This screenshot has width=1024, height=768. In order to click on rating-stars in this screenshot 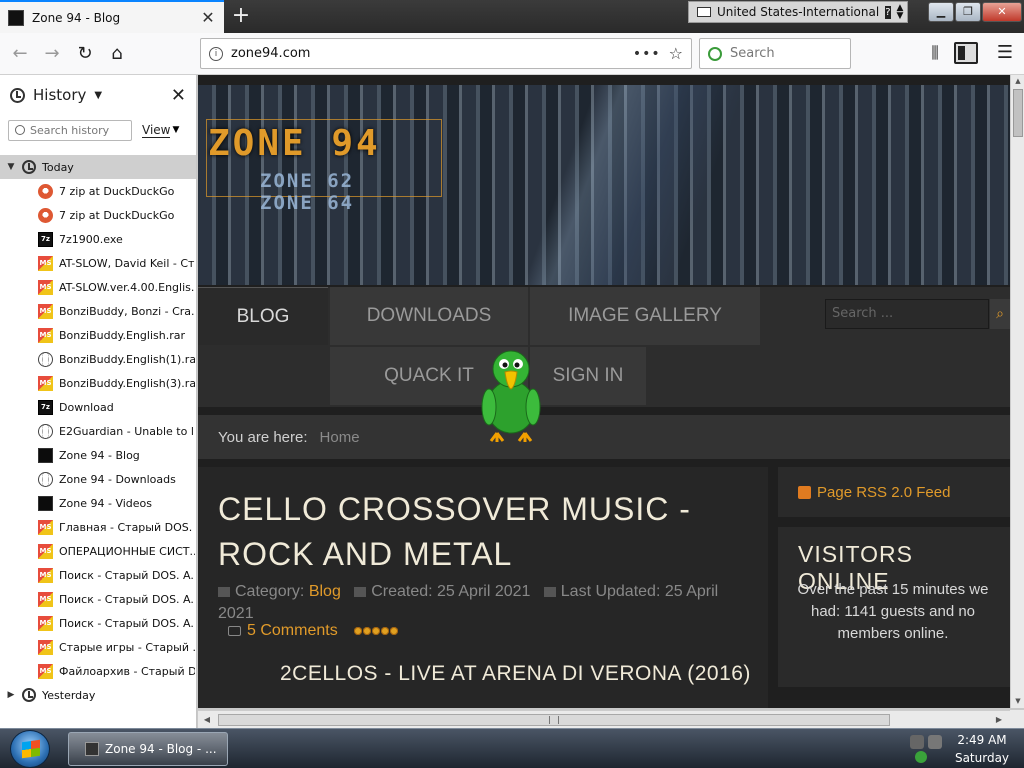, I will do `click(375, 631)`.